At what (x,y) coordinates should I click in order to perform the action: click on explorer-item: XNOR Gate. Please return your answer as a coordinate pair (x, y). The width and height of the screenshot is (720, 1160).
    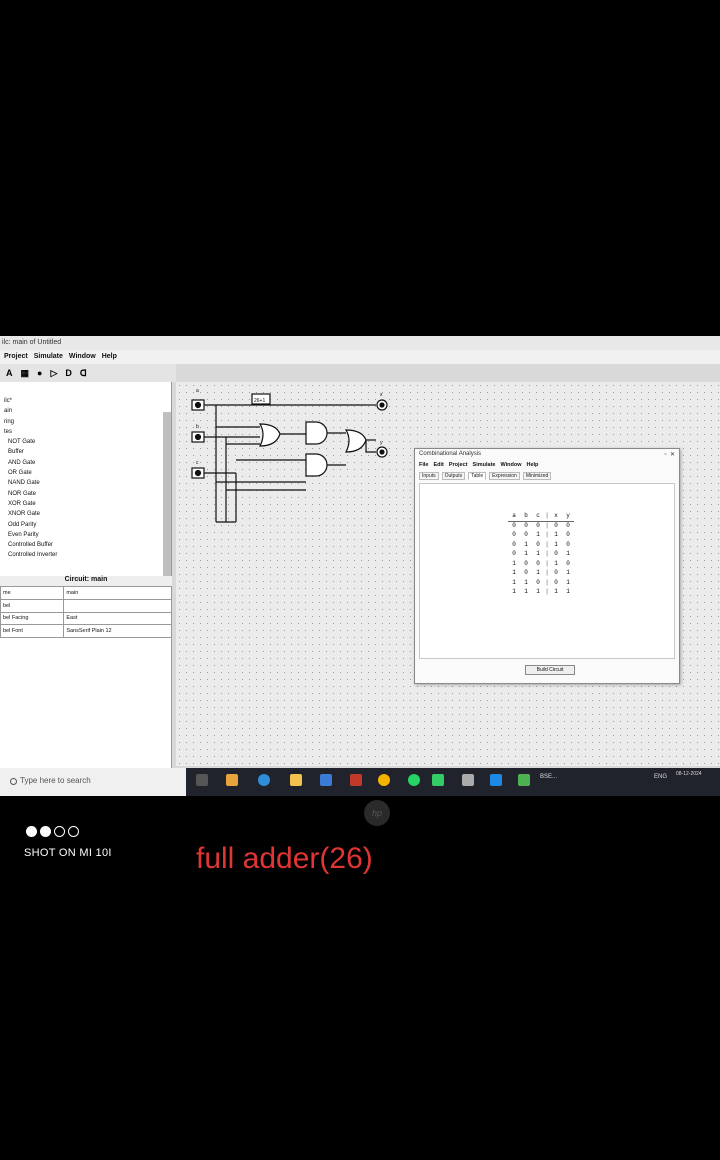
    Looking at the image, I should click on (85, 514).